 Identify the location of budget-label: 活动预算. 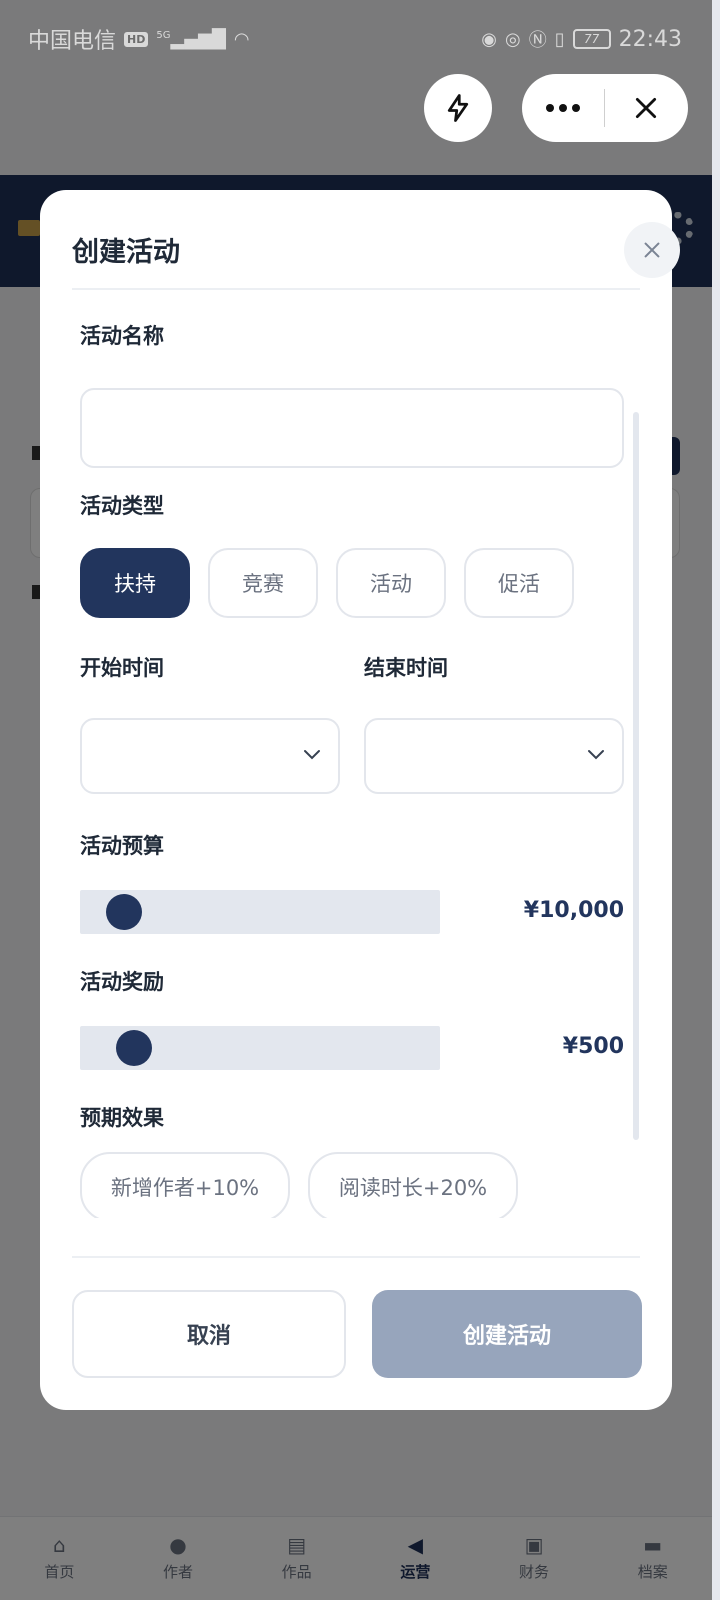
(122, 846).